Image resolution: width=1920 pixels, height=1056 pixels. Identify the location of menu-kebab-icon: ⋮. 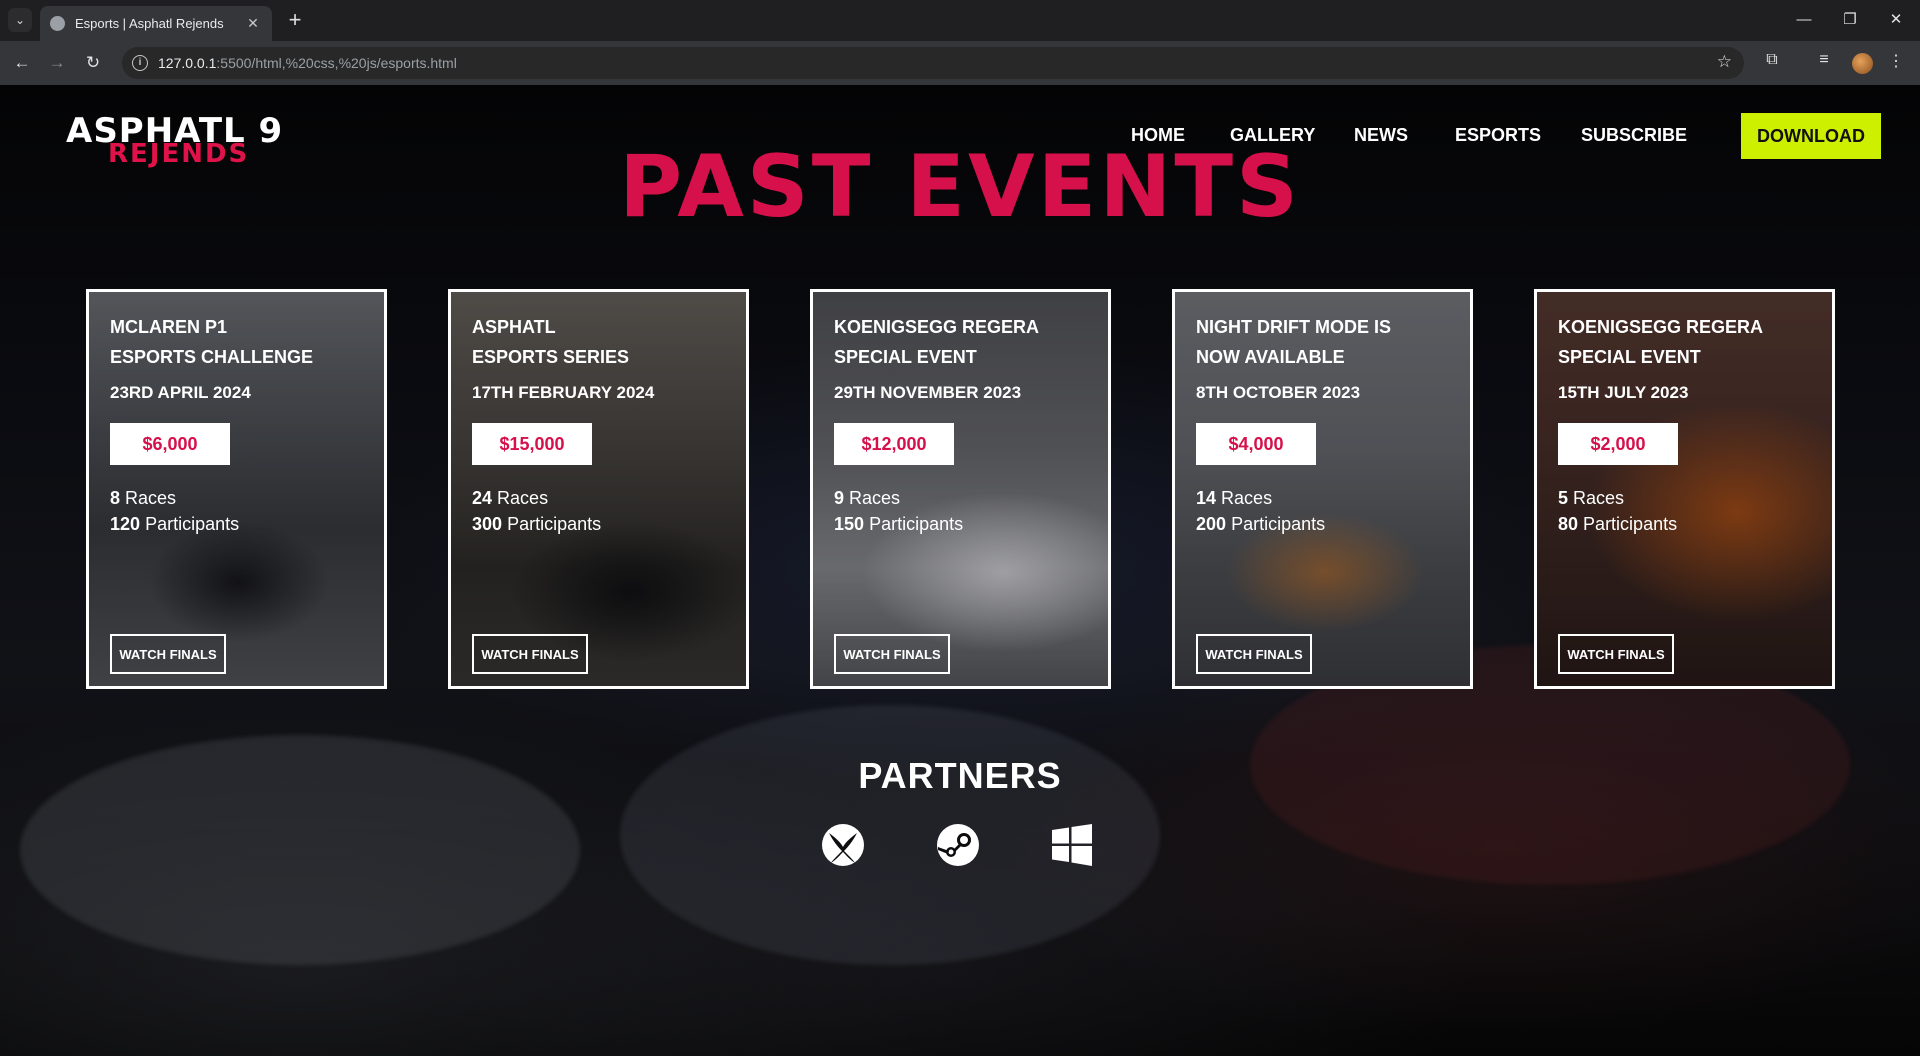
(1896, 61).